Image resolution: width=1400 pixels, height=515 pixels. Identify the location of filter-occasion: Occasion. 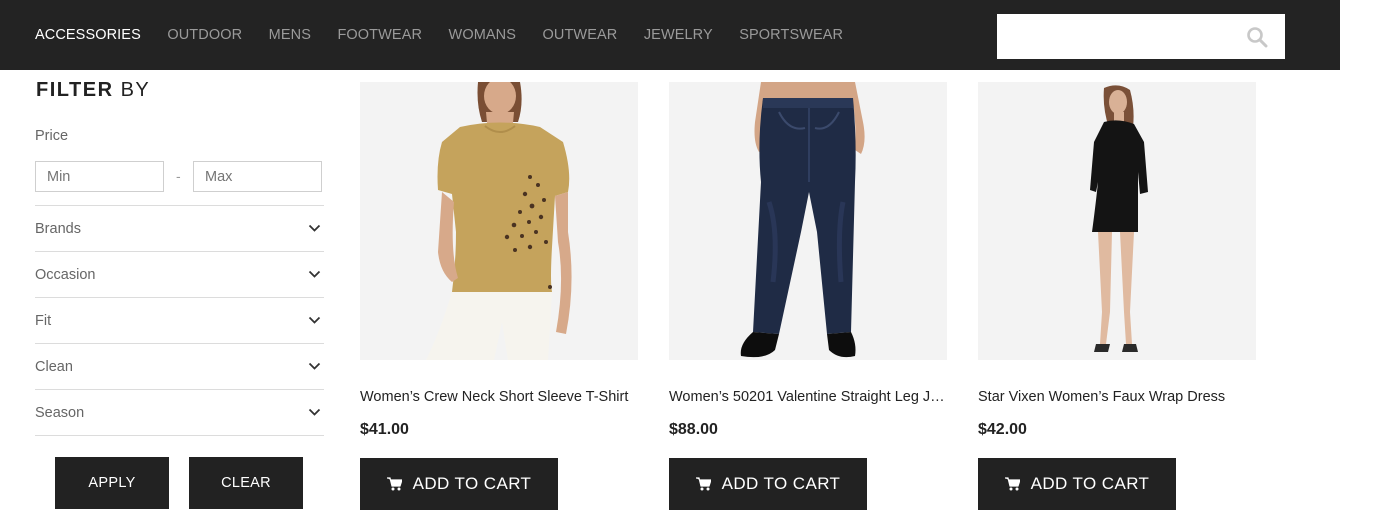
(179, 275).